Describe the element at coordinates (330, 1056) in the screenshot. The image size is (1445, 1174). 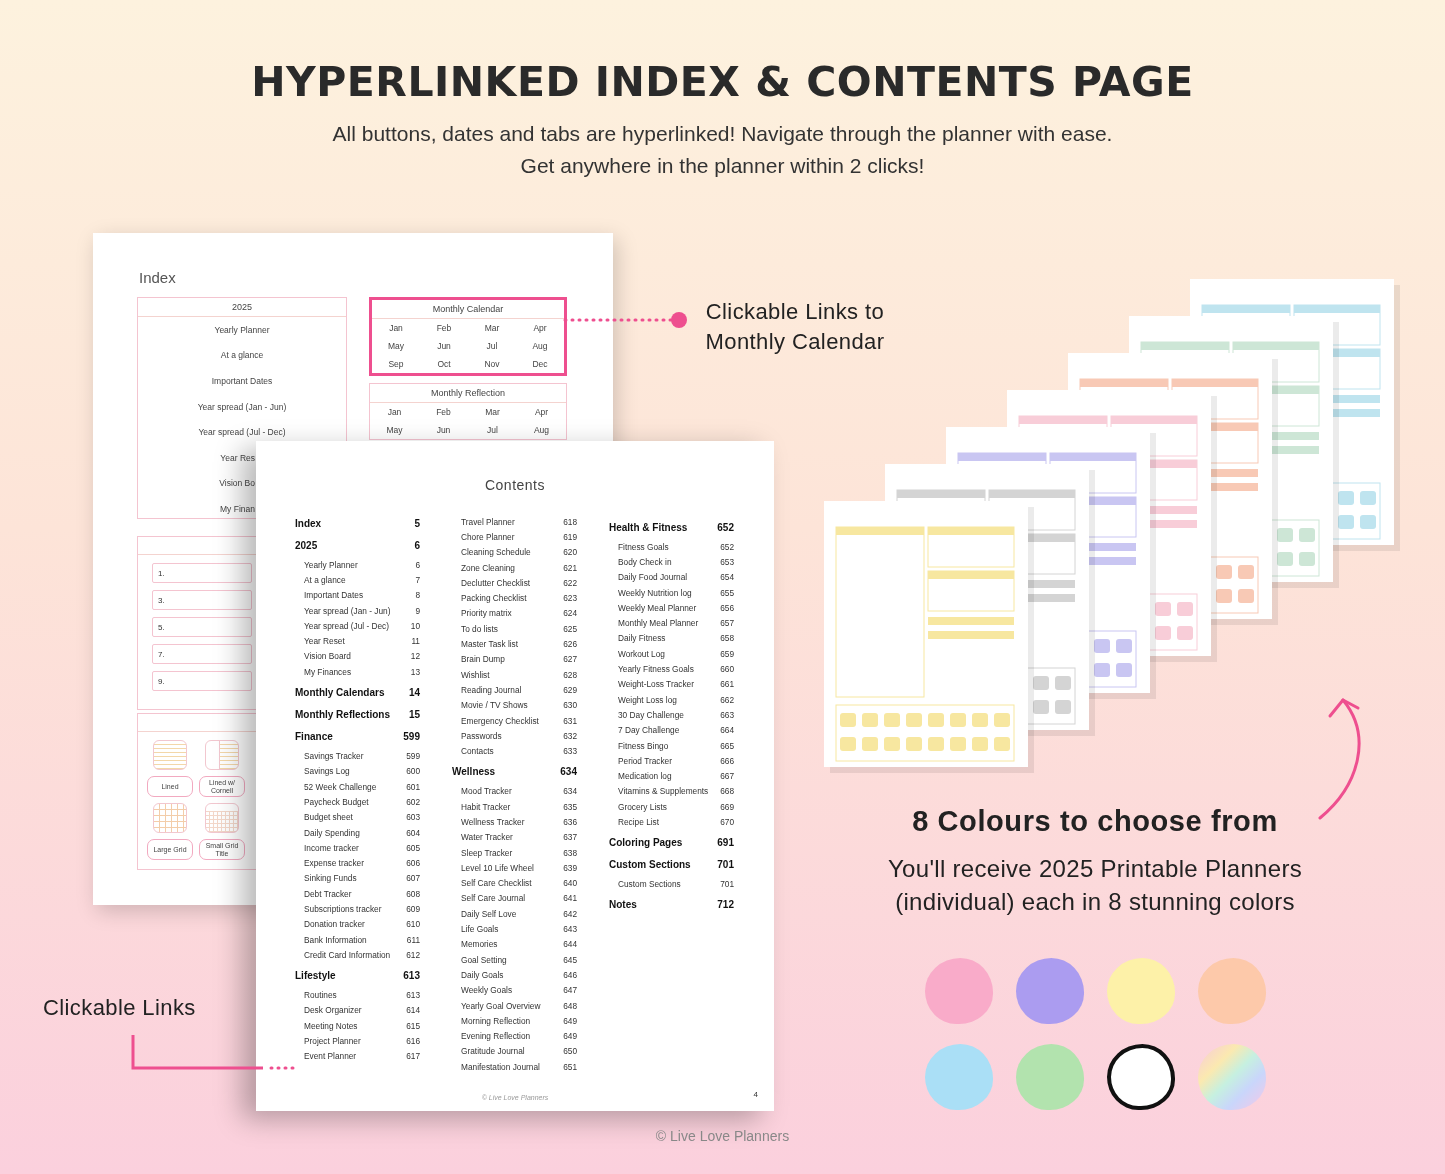
I see `contents-link: Event Planner` at that location.